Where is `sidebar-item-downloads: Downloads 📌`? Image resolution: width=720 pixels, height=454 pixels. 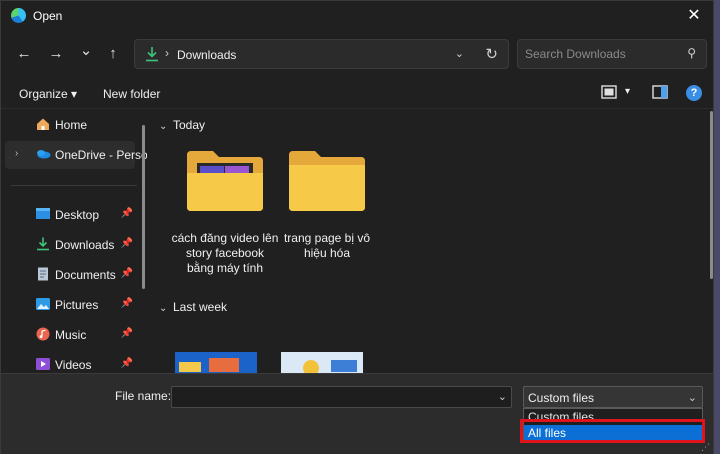
sidebar-item-downloads: Downloads 📌 is located at coordinates (70, 245).